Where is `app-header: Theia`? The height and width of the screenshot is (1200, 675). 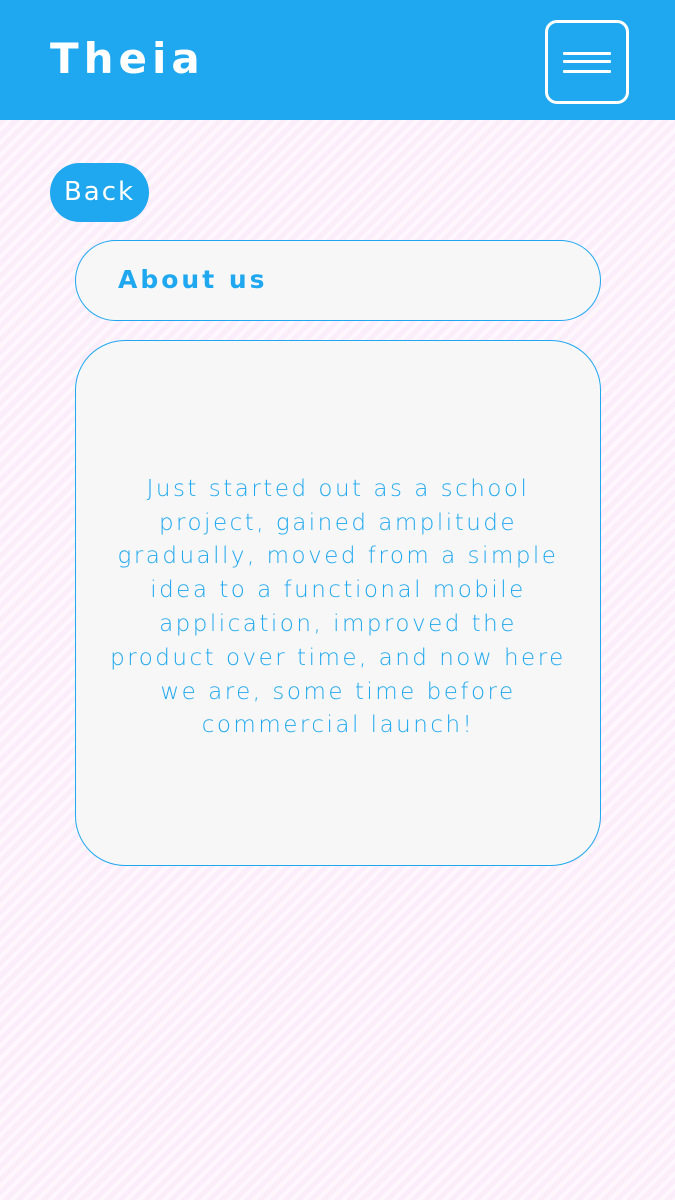 app-header: Theia is located at coordinates (337, 60).